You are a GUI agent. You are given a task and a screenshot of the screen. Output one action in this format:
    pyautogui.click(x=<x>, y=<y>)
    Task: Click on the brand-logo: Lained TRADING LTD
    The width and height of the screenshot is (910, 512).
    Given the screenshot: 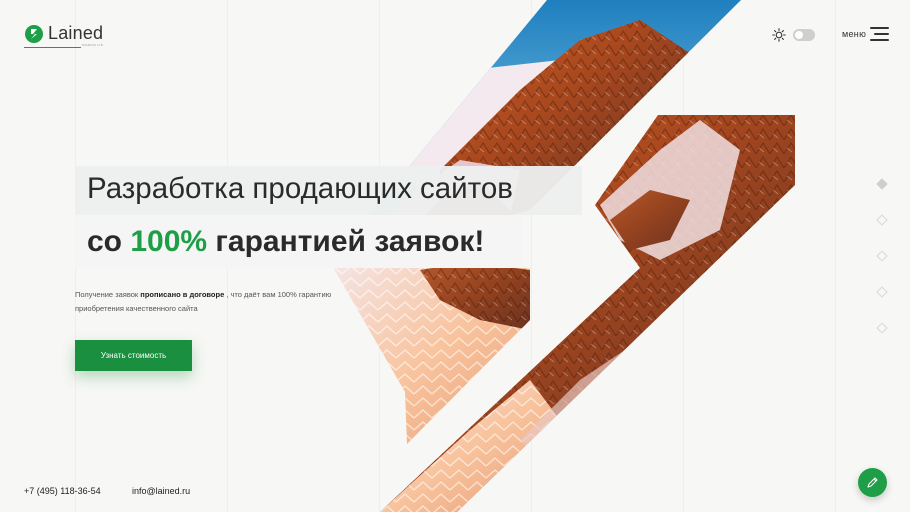 What is the action you would take?
    pyautogui.click(x=63, y=35)
    